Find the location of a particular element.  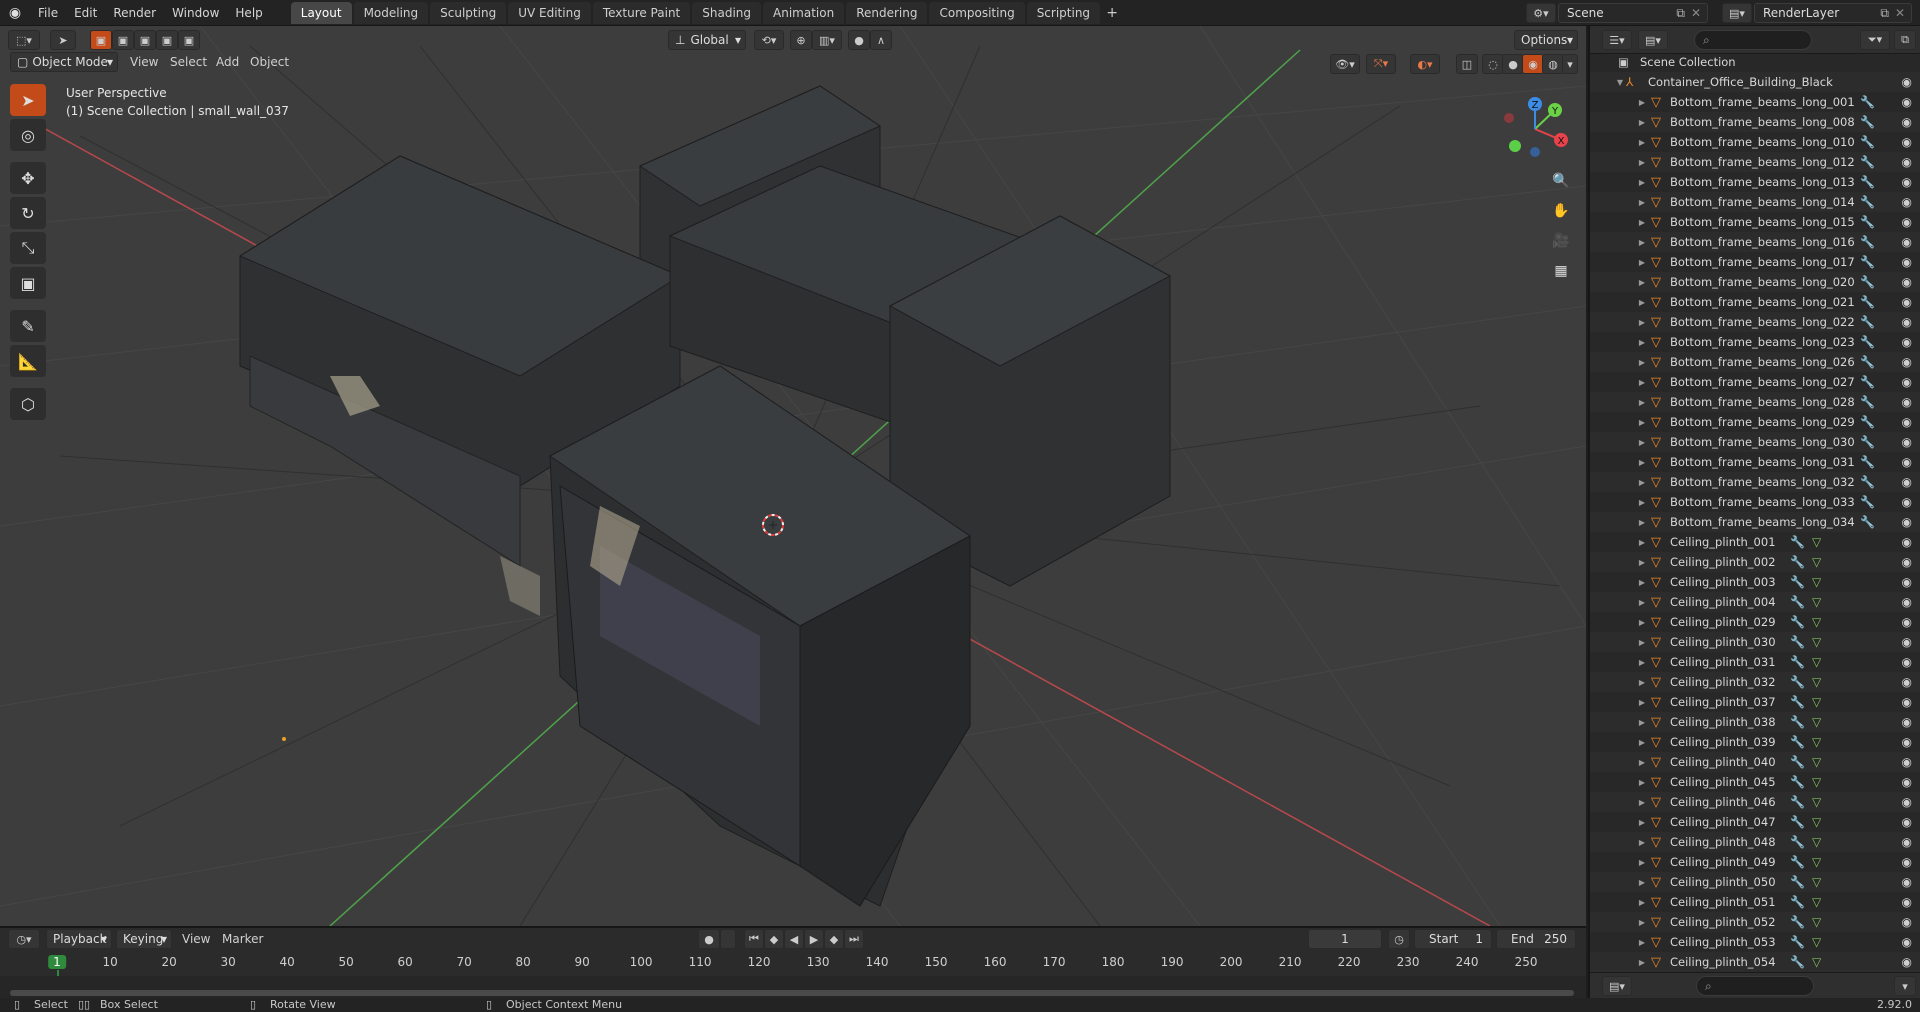

outliner-object-row: ▶ ▽ Ceiling_plinth_032 🔧 ▽ ◉ is located at coordinates (1755, 682).